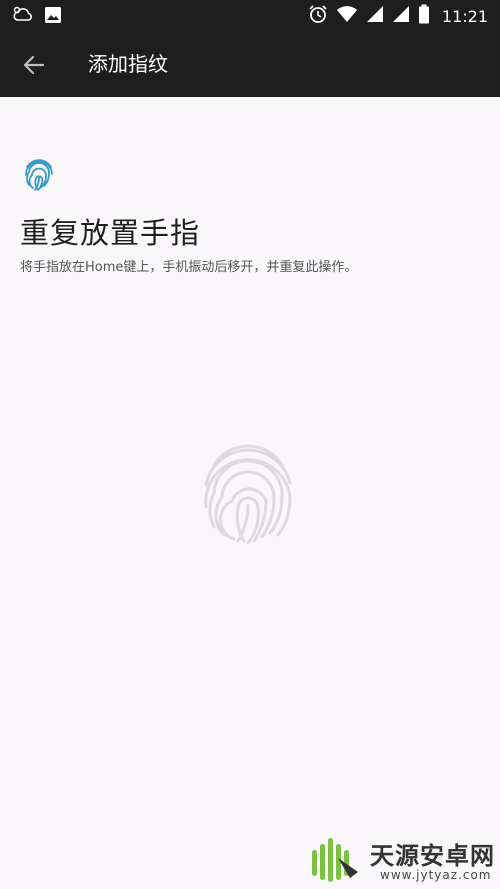 This screenshot has width=500, height=889. I want to click on status-left-icons, so click(37, 17).